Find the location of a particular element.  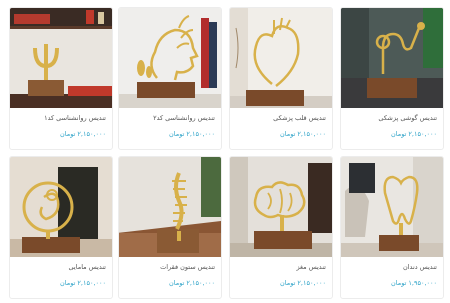

product-card-psychology-1: تندیس روانشناسی کد۱ ۲,۱۵۰,۰۰۰ تومان is located at coordinates (61, 78).